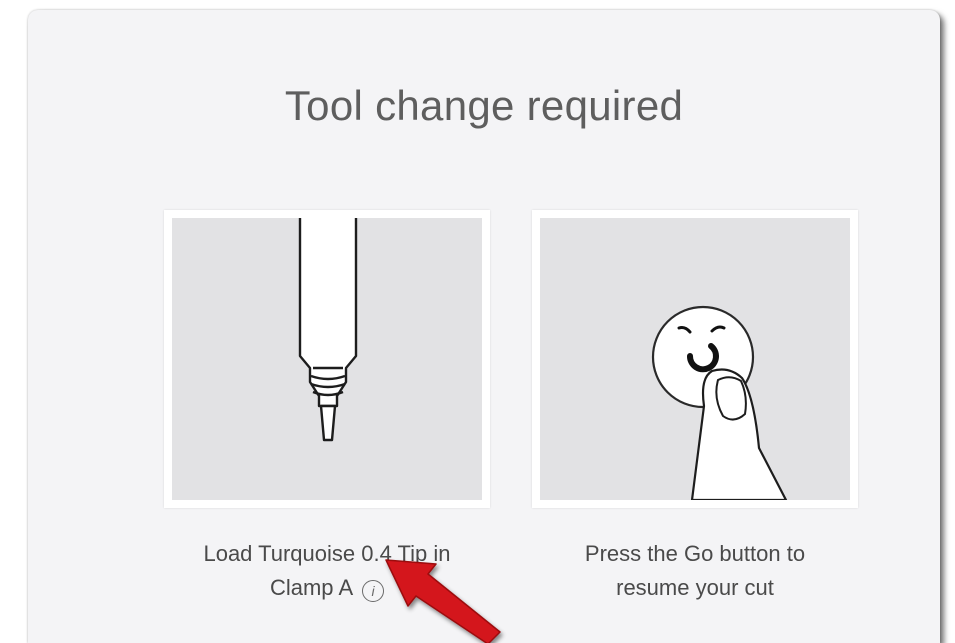 This screenshot has height=643, width=955. I want to click on caption-line: Clamp A i, so click(327, 588).